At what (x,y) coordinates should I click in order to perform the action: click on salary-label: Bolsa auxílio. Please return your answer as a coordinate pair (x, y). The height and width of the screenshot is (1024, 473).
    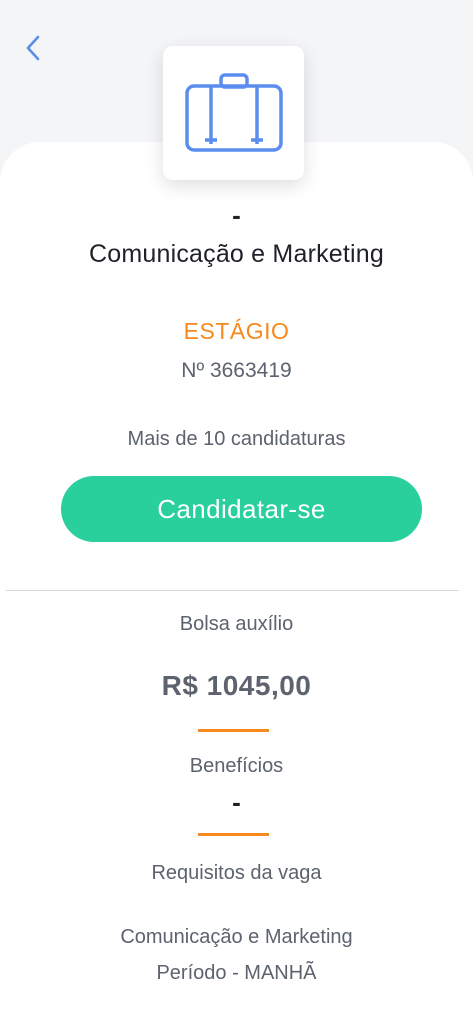
    Looking at the image, I should click on (236, 624).